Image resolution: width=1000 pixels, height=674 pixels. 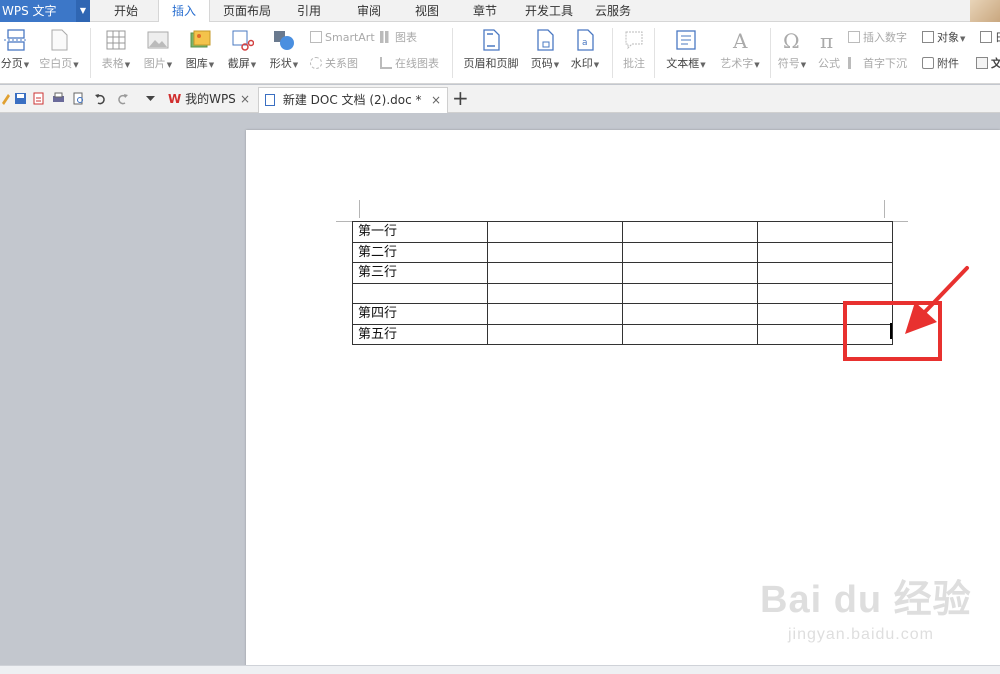 What do you see at coordinates (875, 609) in the screenshot?
I see `baidu-watermark: Bai du 经验 jingyan.baidu.com` at bounding box center [875, 609].